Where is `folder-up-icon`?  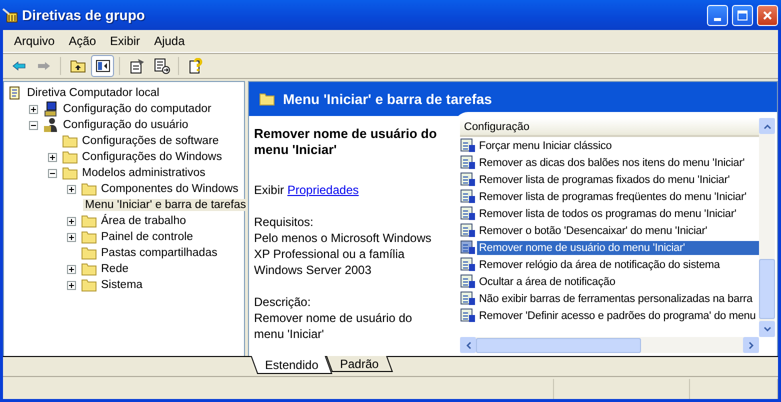 folder-up-icon is located at coordinates (78, 65).